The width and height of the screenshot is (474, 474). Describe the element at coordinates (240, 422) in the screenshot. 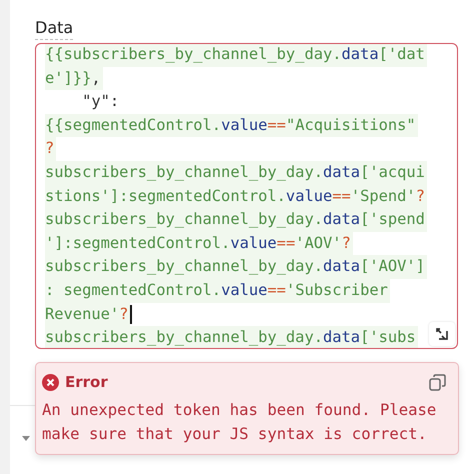

I see `error-message: An unexpected token has been found. Please make sure that your JS syntax is correct.` at that location.